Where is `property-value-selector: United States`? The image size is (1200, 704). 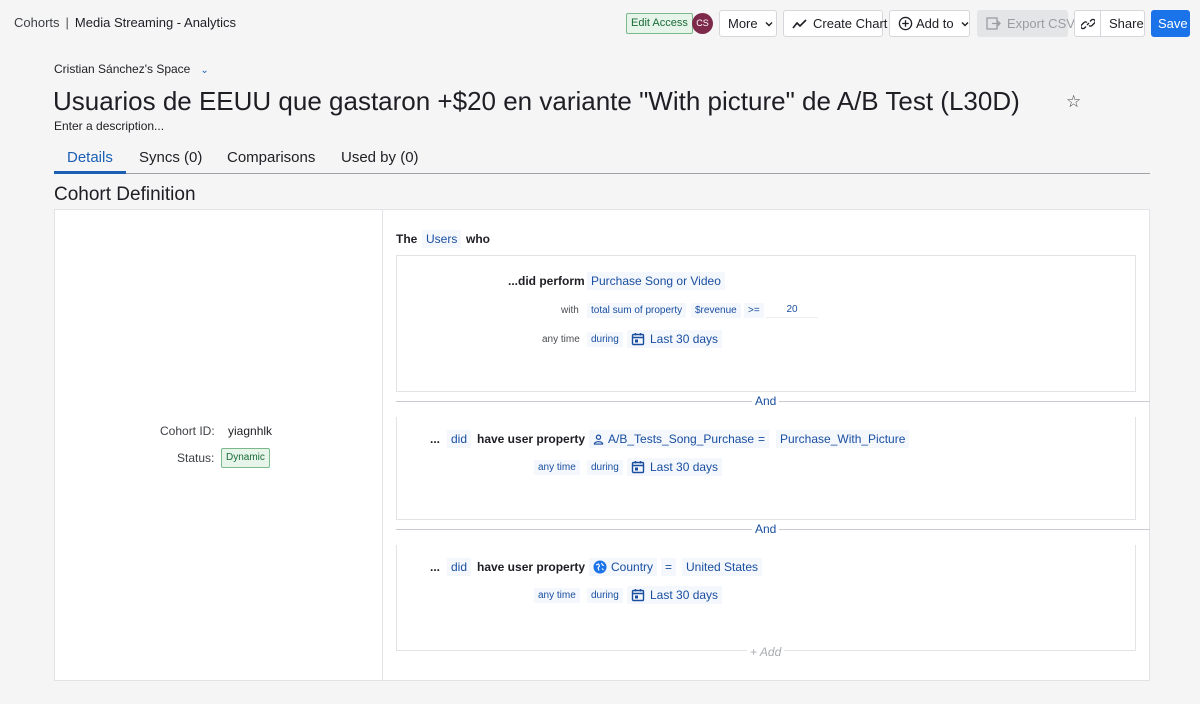 property-value-selector: United States is located at coordinates (722, 567).